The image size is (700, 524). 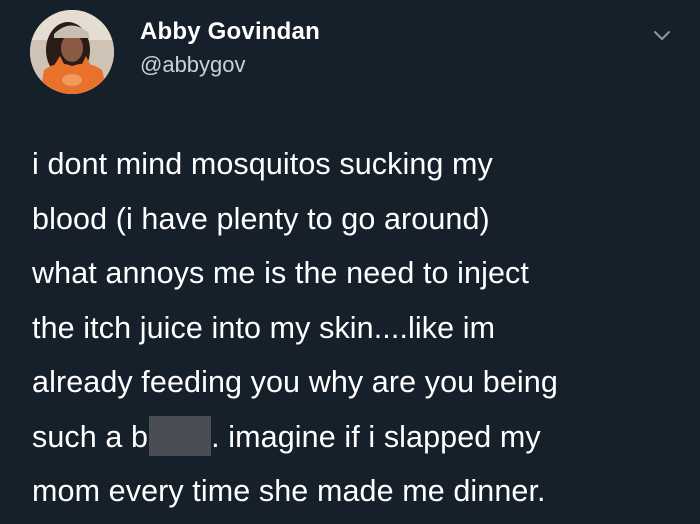 I want to click on tweet-line: such a b . imagine if i slapped my, so click(x=362, y=437).